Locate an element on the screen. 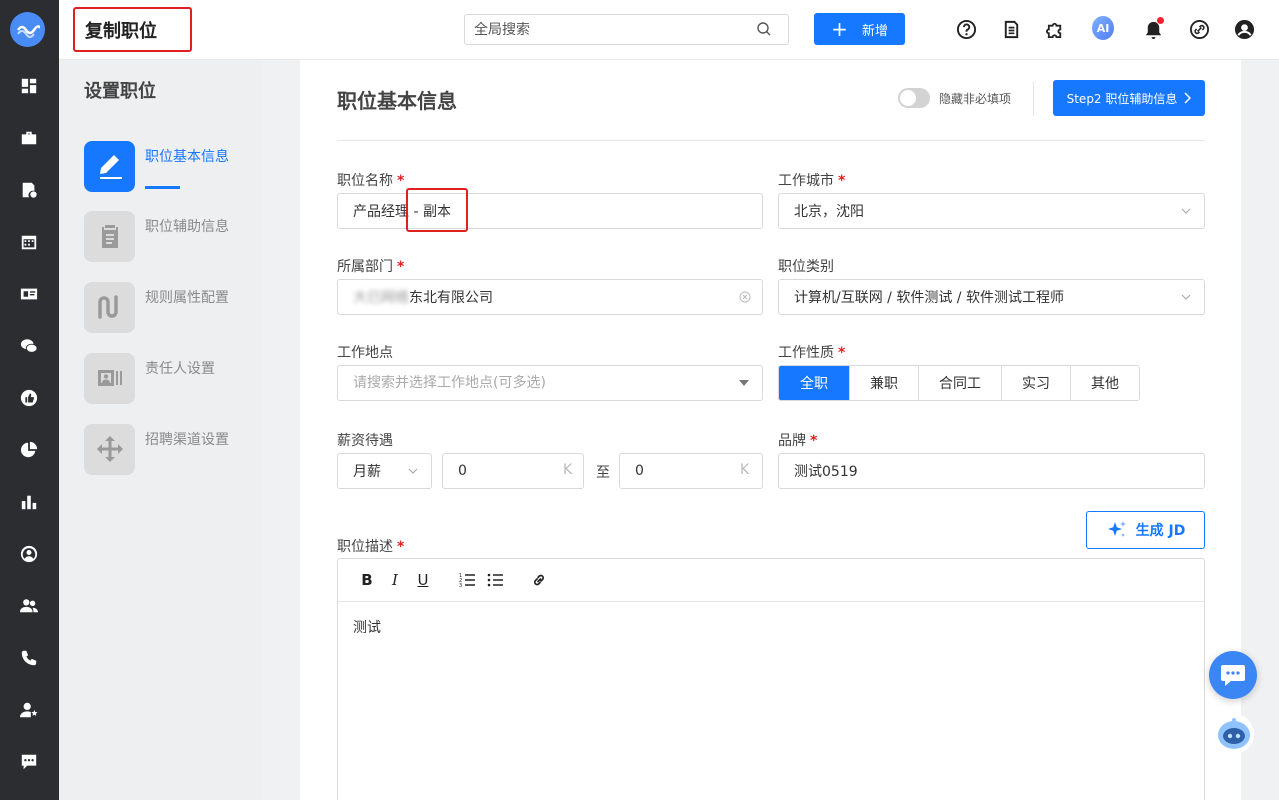 The height and width of the screenshot is (800, 1279). location-input is located at coordinates (550, 383).